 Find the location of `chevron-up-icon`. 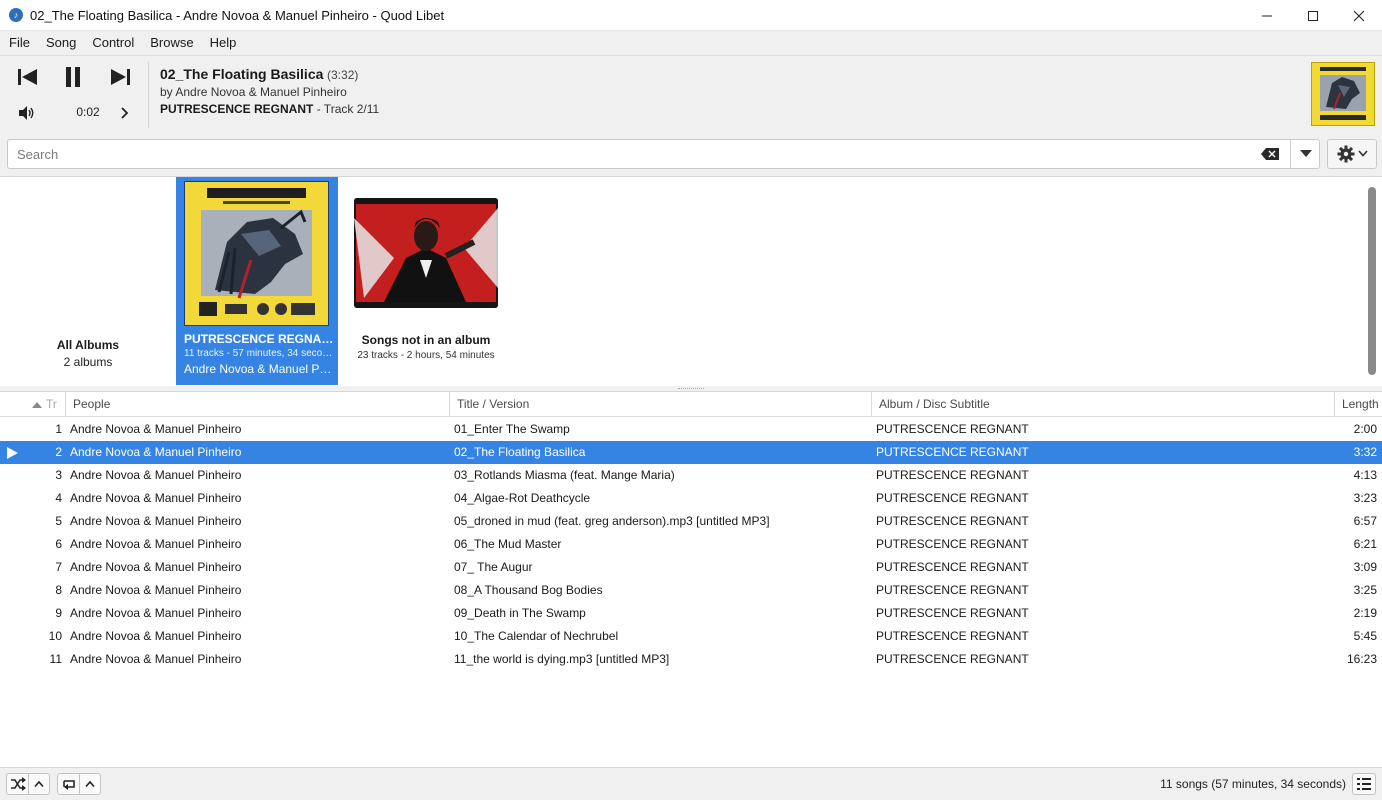

chevron-up-icon is located at coordinates (39, 784).